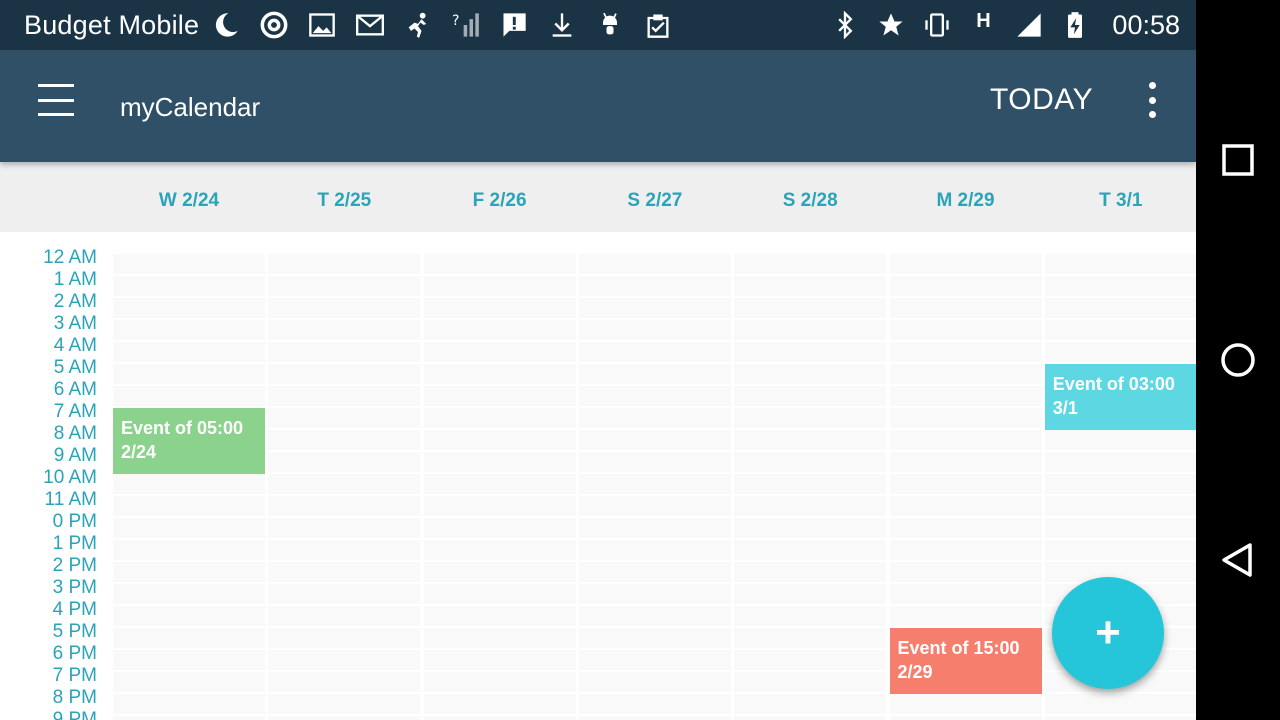  Describe the element at coordinates (500, 201) in the screenshot. I see `day-header-label: F 2/26` at that location.